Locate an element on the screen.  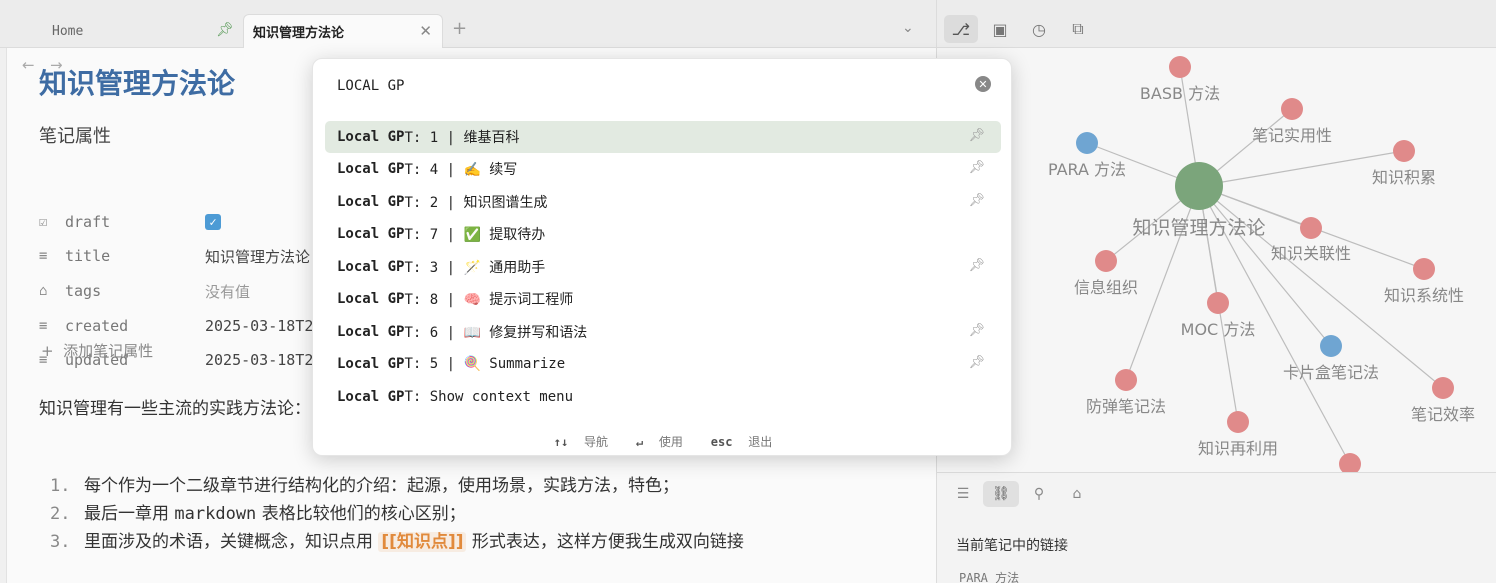
graph-view-icon: ⎇ is located at coordinates (961, 29).